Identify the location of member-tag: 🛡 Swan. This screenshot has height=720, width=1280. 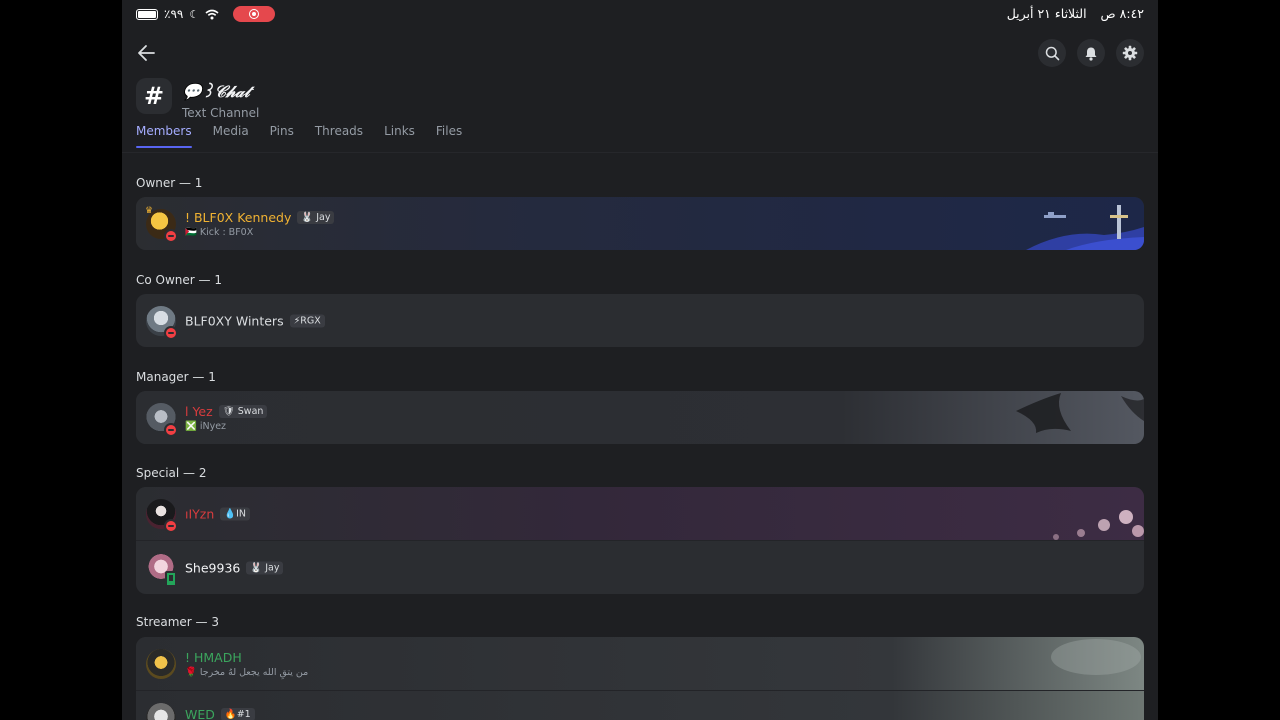
(243, 411).